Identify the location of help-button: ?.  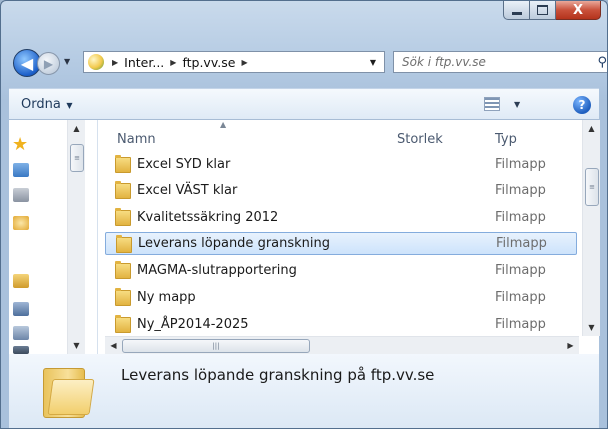
(582, 105).